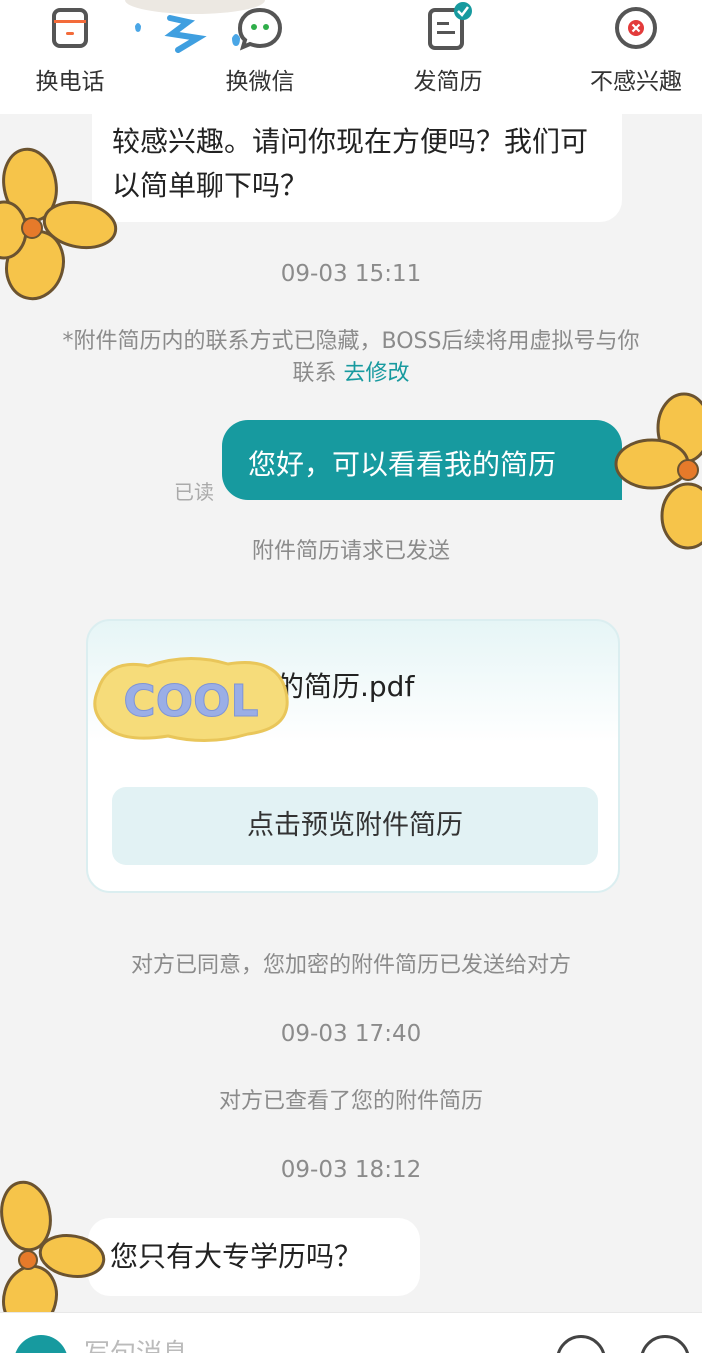  I want to click on phone-icon, so click(70, 28).